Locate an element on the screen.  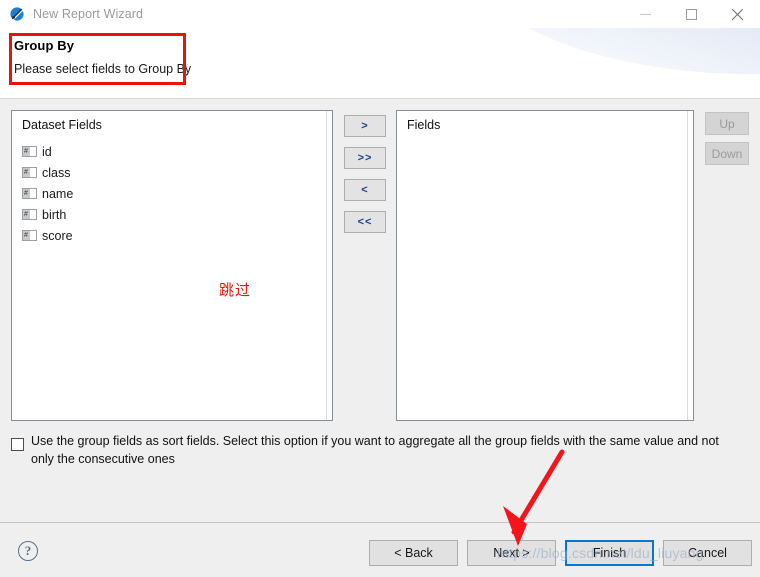
dataset-fields-items: # id # class # name # birth # score is located at coordinates (172, 193).